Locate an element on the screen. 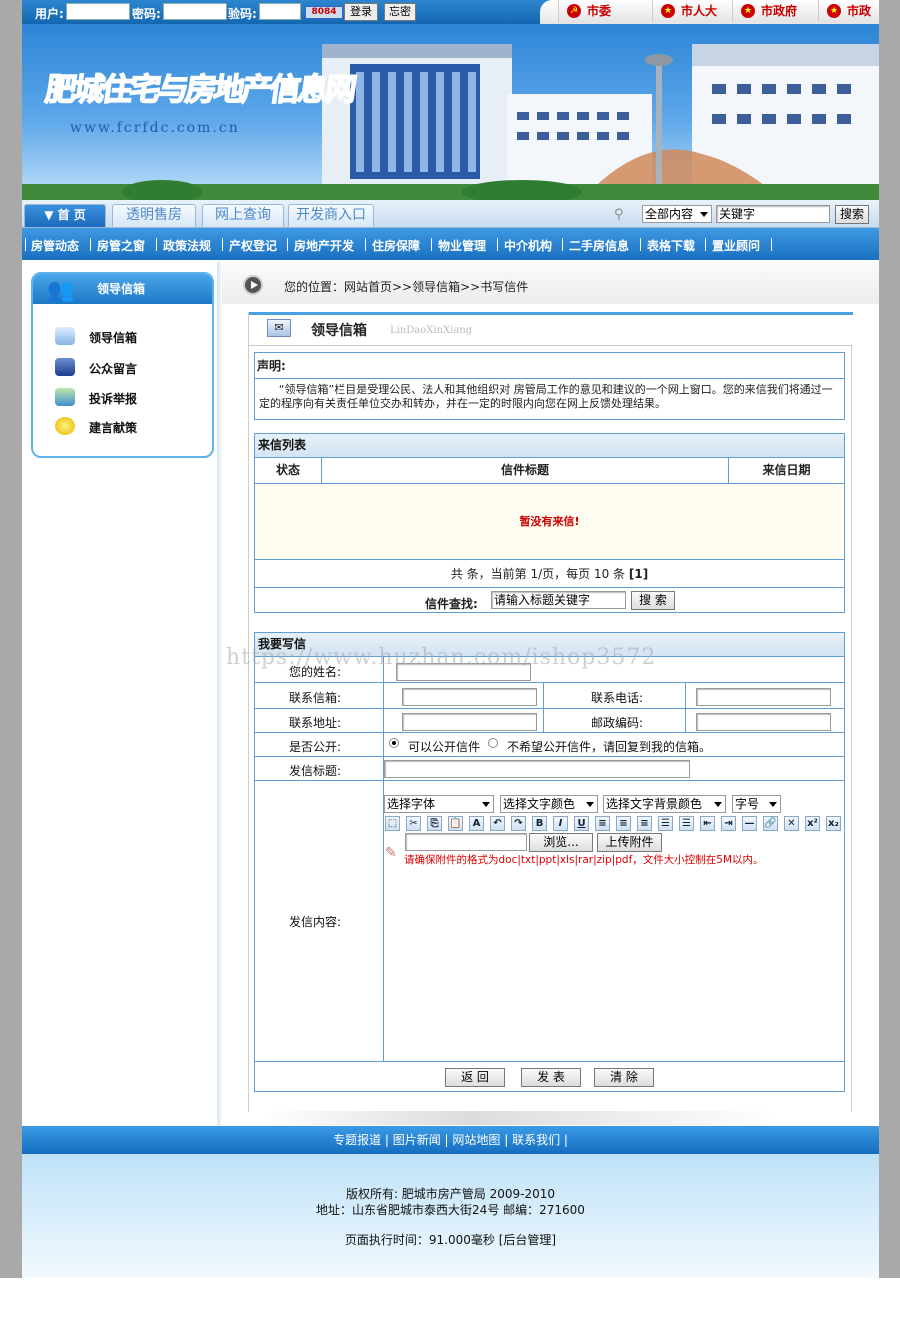 The width and height of the screenshot is (900, 1319). bold-icon: B is located at coordinates (539, 823).